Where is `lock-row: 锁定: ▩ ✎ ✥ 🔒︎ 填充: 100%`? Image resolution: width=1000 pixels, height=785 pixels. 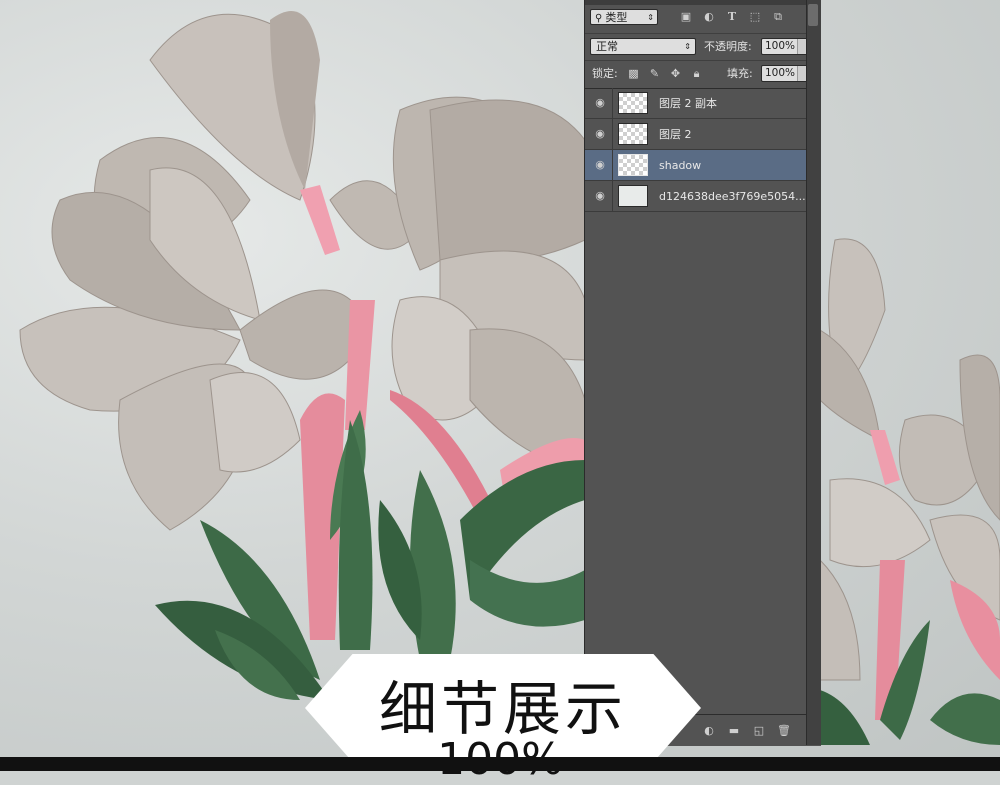 lock-row: 锁定: ▩ ✎ ✥ 🔒︎ 填充: 100% is located at coordinates (703, 74).